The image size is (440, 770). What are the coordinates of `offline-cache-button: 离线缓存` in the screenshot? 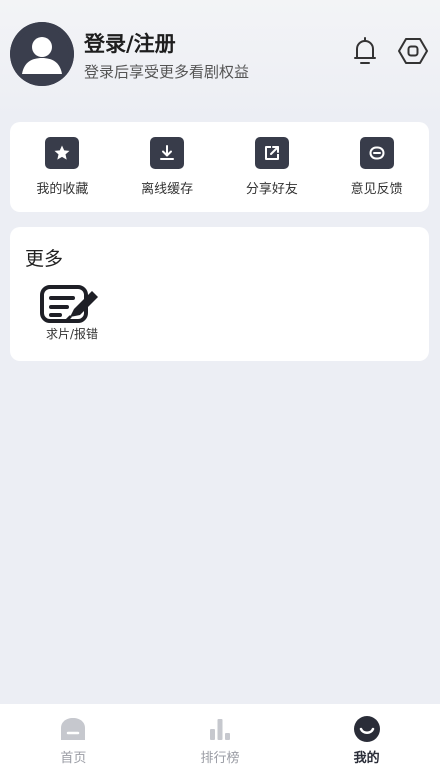 It's located at (167, 167).